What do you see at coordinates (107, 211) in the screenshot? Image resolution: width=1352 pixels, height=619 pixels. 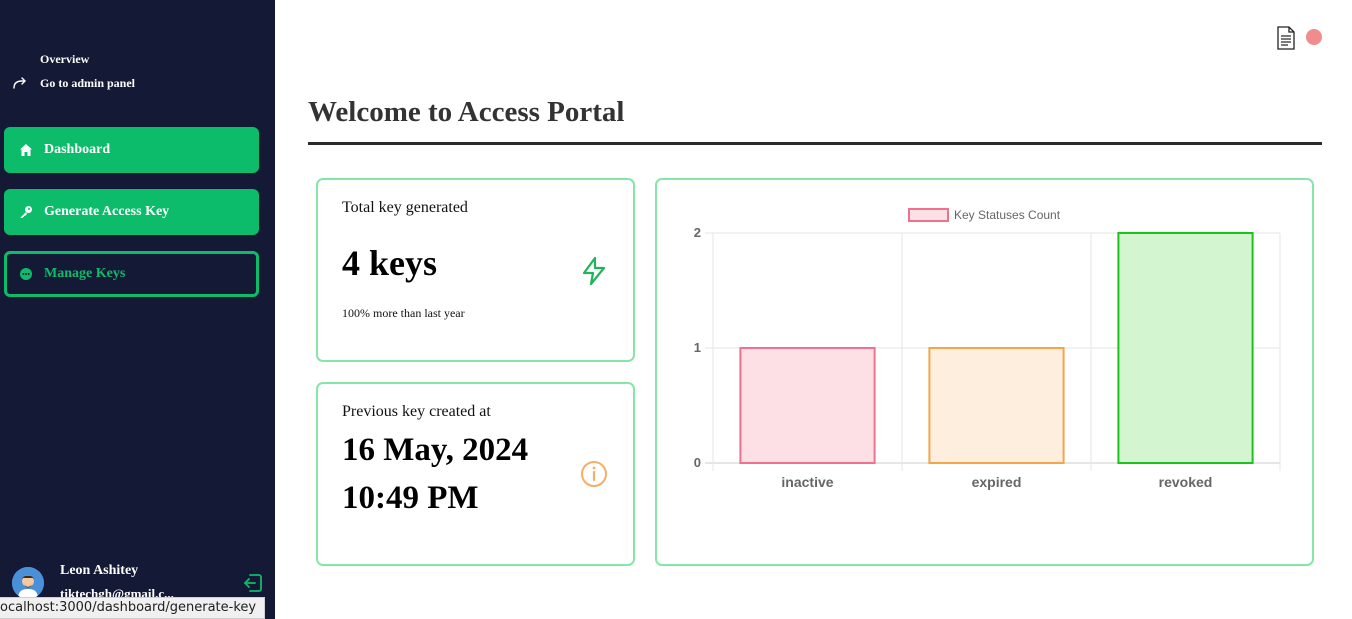 I see `sidebar-item-label: Generate Access Key` at bounding box center [107, 211].